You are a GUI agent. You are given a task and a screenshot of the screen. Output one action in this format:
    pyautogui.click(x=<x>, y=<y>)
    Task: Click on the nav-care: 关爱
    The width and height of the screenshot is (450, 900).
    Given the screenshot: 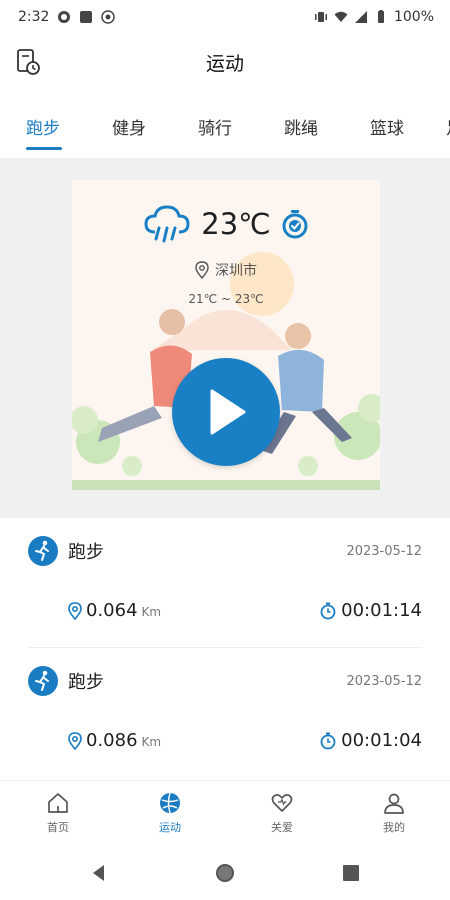 What is the action you would take?
    pyautogui.click(x=282, y=813)
    